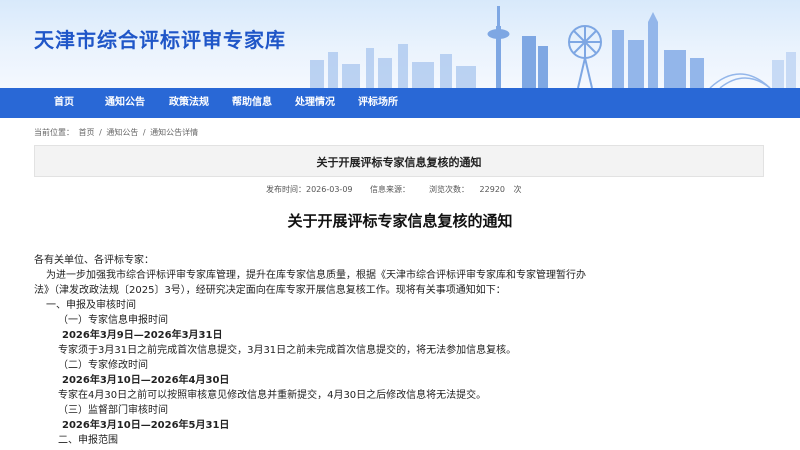 This screenshot has width=800, height=450. Describe the element at coordinates (400, 221) in the screenshot. I see `article-title: 关于开展评标专家信息复核的通知` at that location.